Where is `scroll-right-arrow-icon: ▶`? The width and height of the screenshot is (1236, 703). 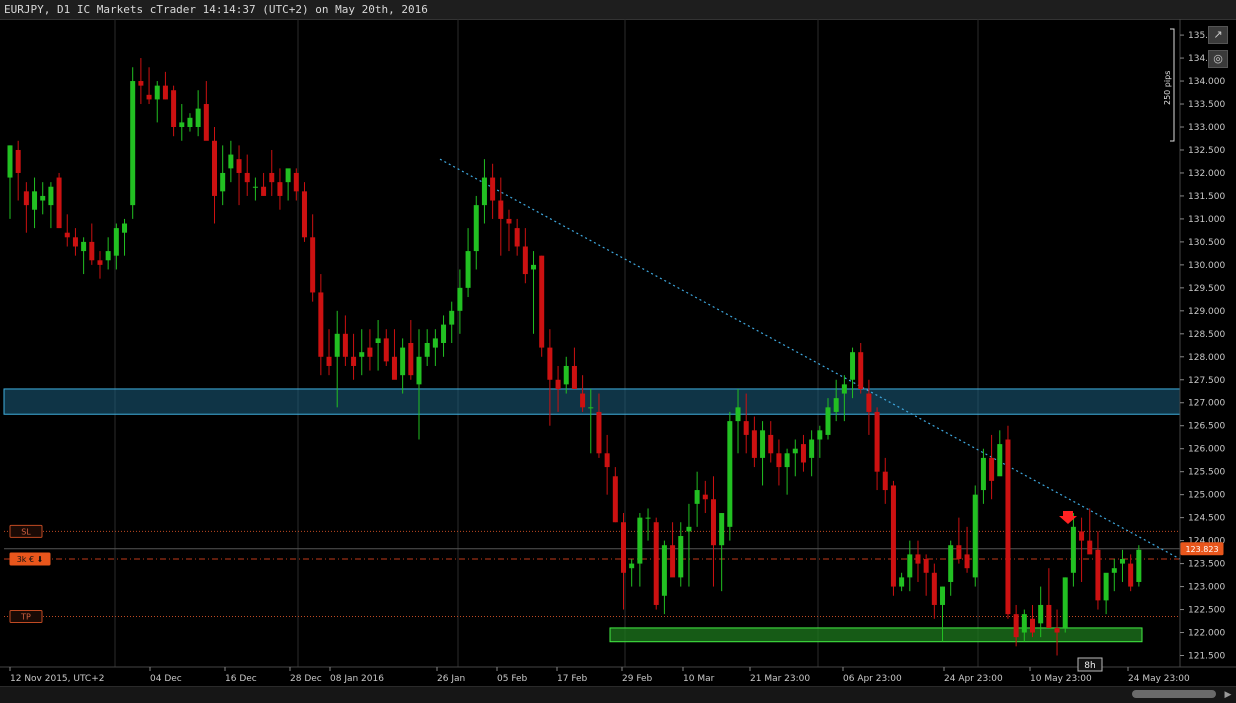
scroll-right-arrow-icon: ▶ is located at coordinates (1228, 695).